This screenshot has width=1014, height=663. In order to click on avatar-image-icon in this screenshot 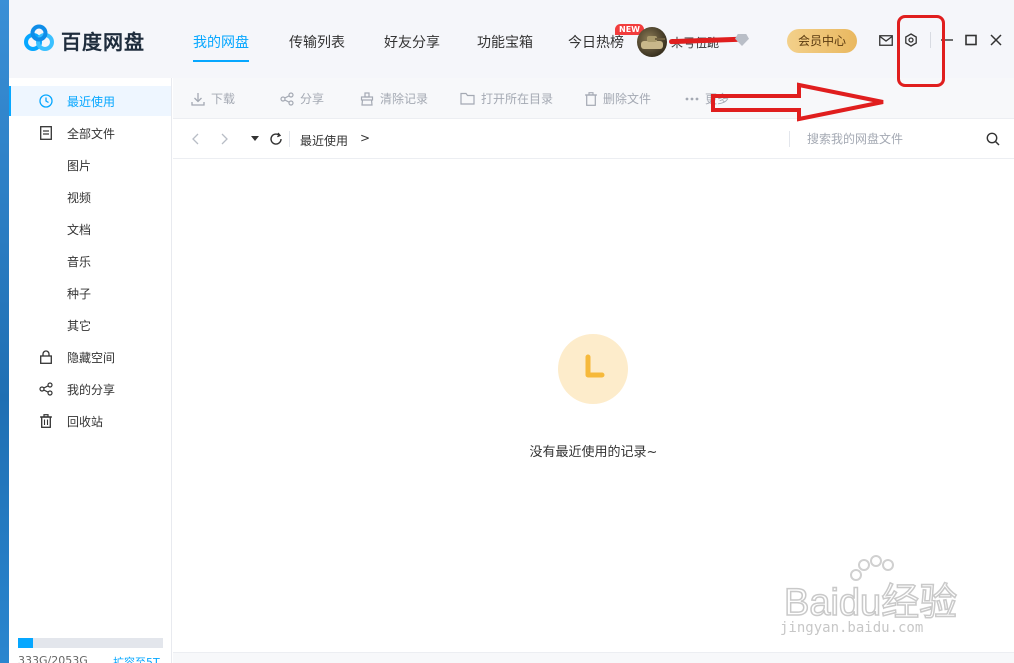, I will do `click(653, 42)`.